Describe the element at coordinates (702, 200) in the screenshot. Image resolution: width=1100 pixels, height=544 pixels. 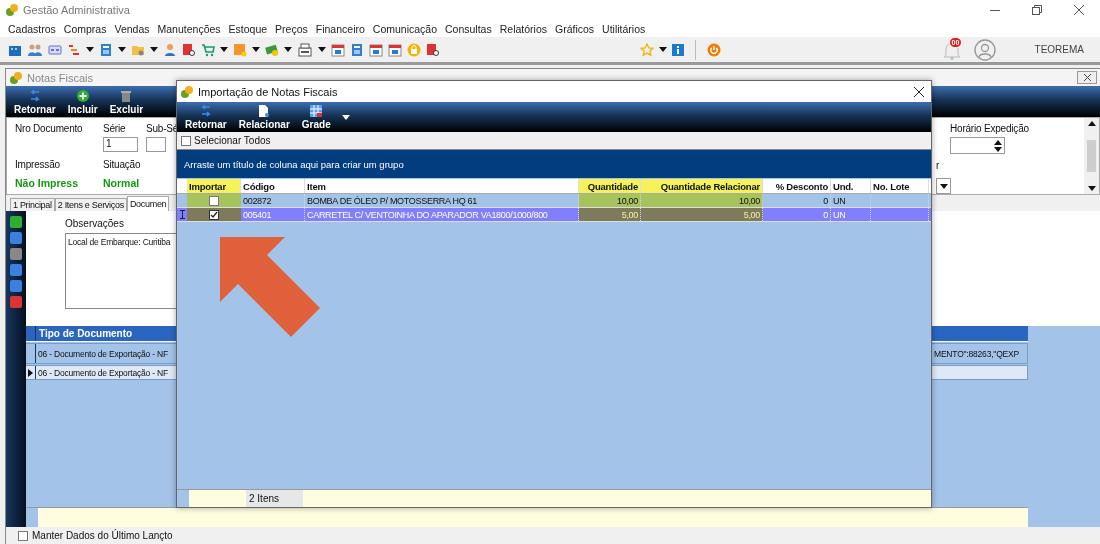
I see `table-cell: 10,00` at that location.